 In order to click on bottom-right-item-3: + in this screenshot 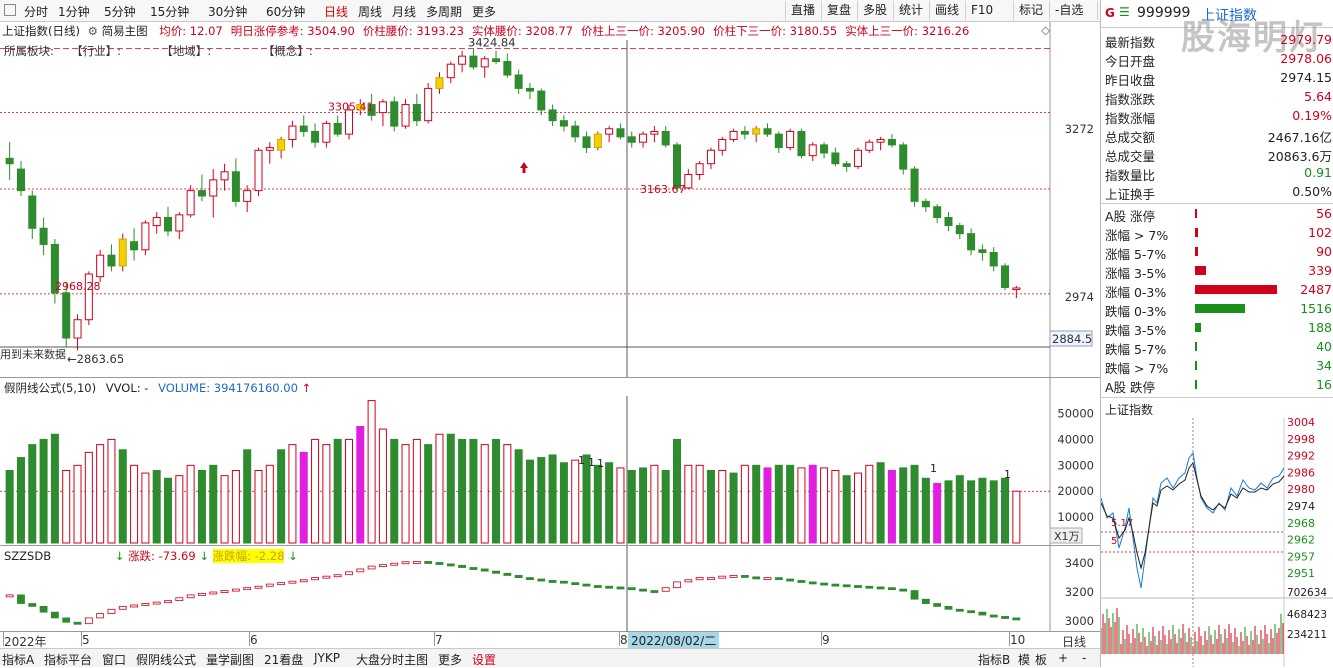, I will do `click(1063, 658)`.